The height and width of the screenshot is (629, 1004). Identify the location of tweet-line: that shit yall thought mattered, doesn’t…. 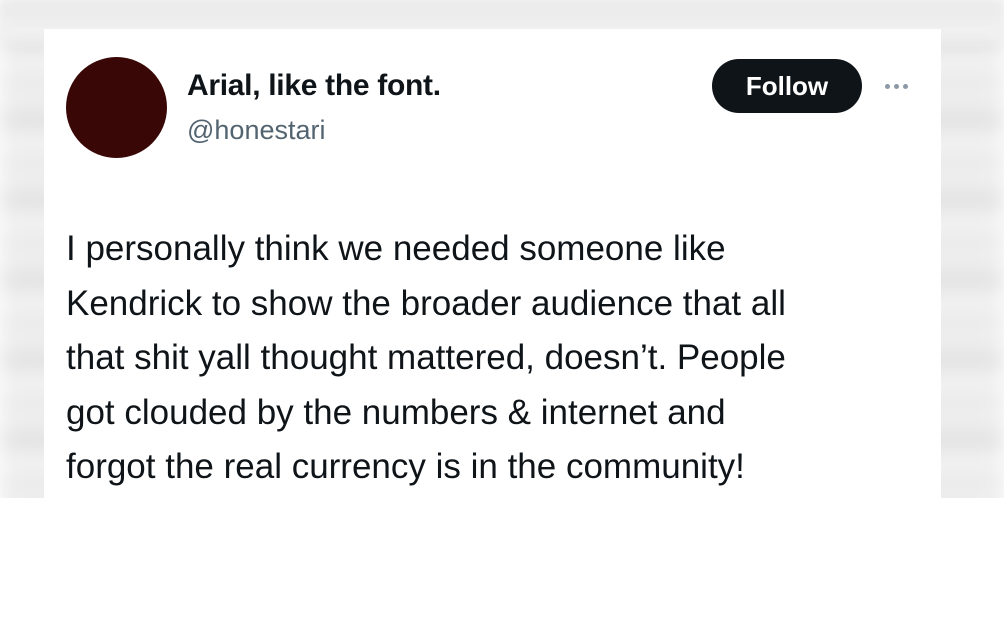
(426, 357).